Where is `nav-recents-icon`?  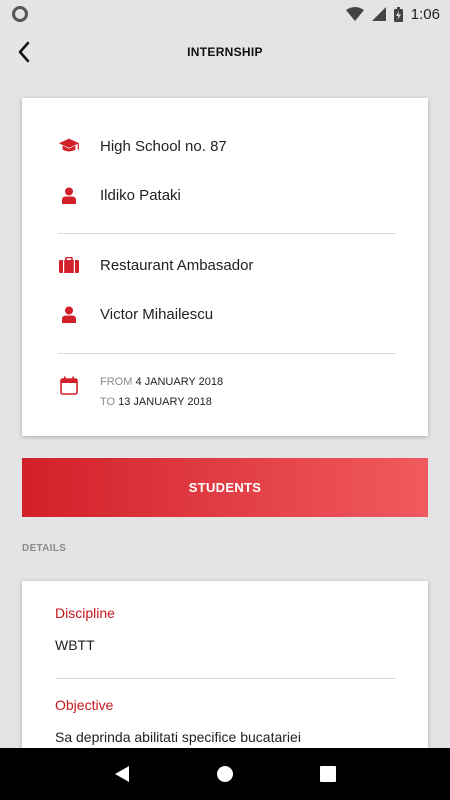
nav-recents-icon is located at coordinates (328, 774).